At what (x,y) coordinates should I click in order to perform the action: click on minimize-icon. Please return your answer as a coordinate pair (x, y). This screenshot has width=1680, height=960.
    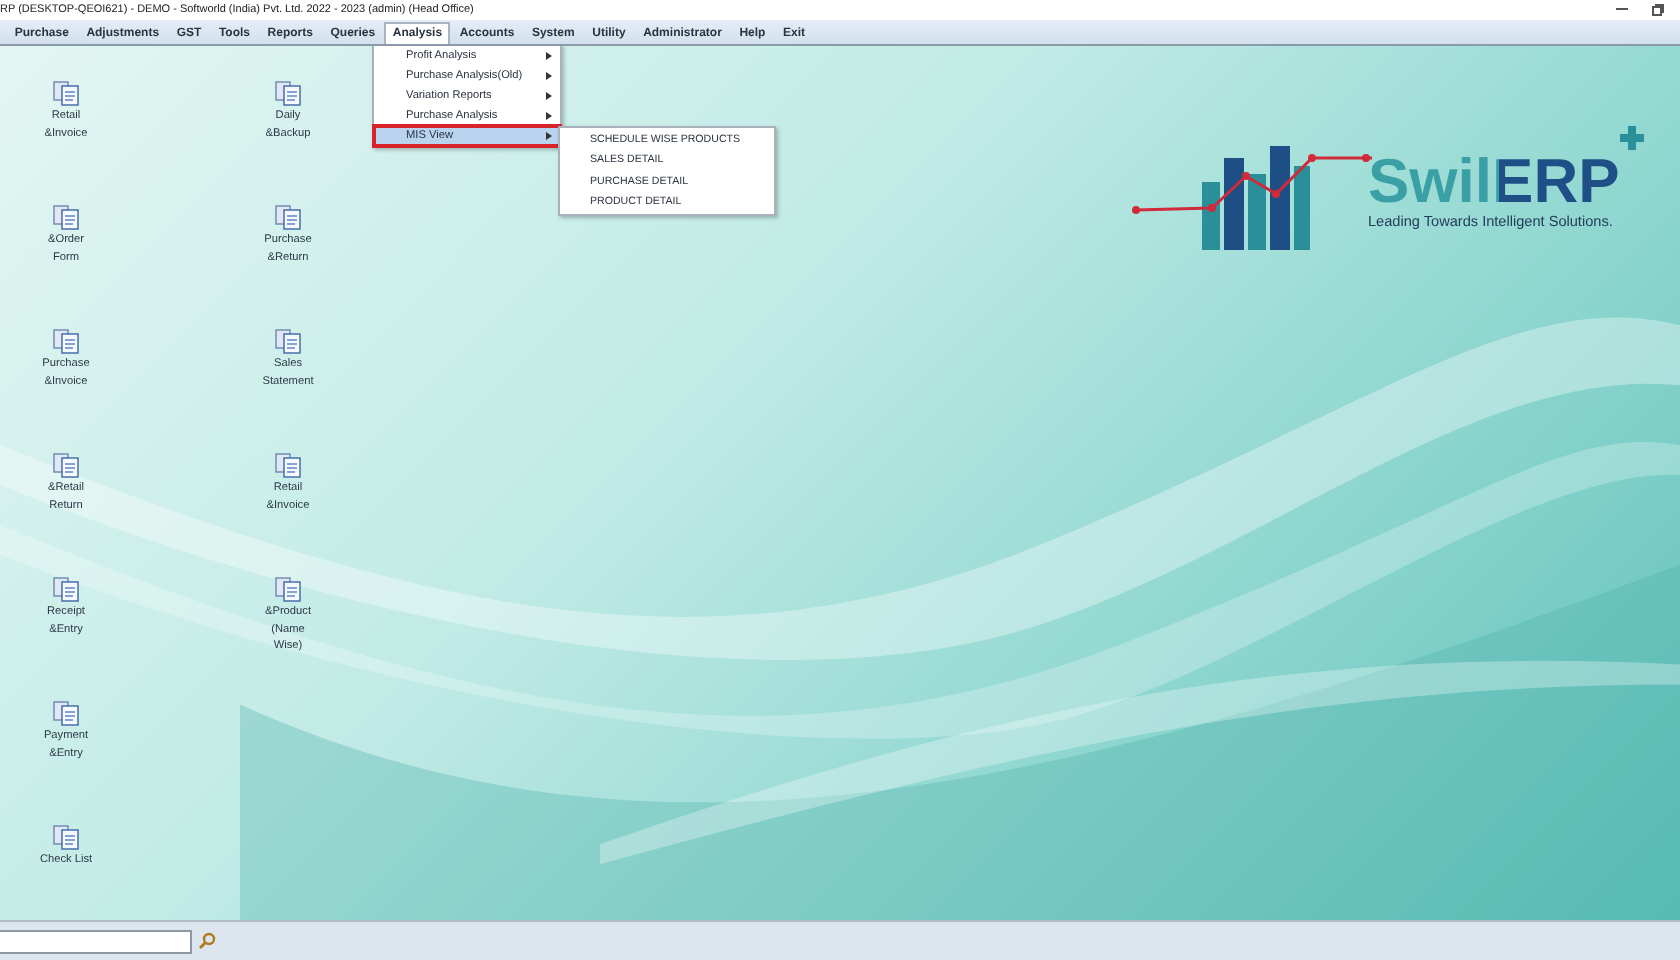
    Looking at the image, I should click on (1622, 10).